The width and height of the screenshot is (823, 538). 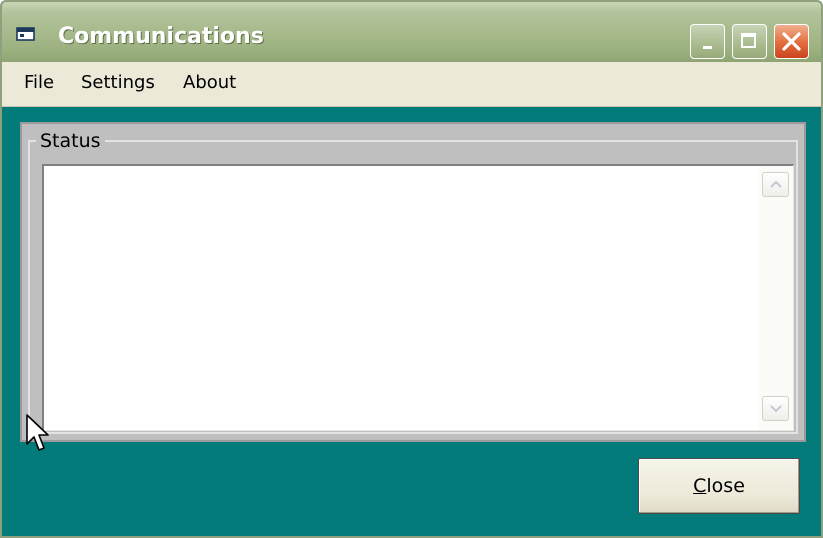 What do you see at coordinates (700, 486) in the screenshot?
I see `close-button-accelerator: C` at bounding box center [700, 486].